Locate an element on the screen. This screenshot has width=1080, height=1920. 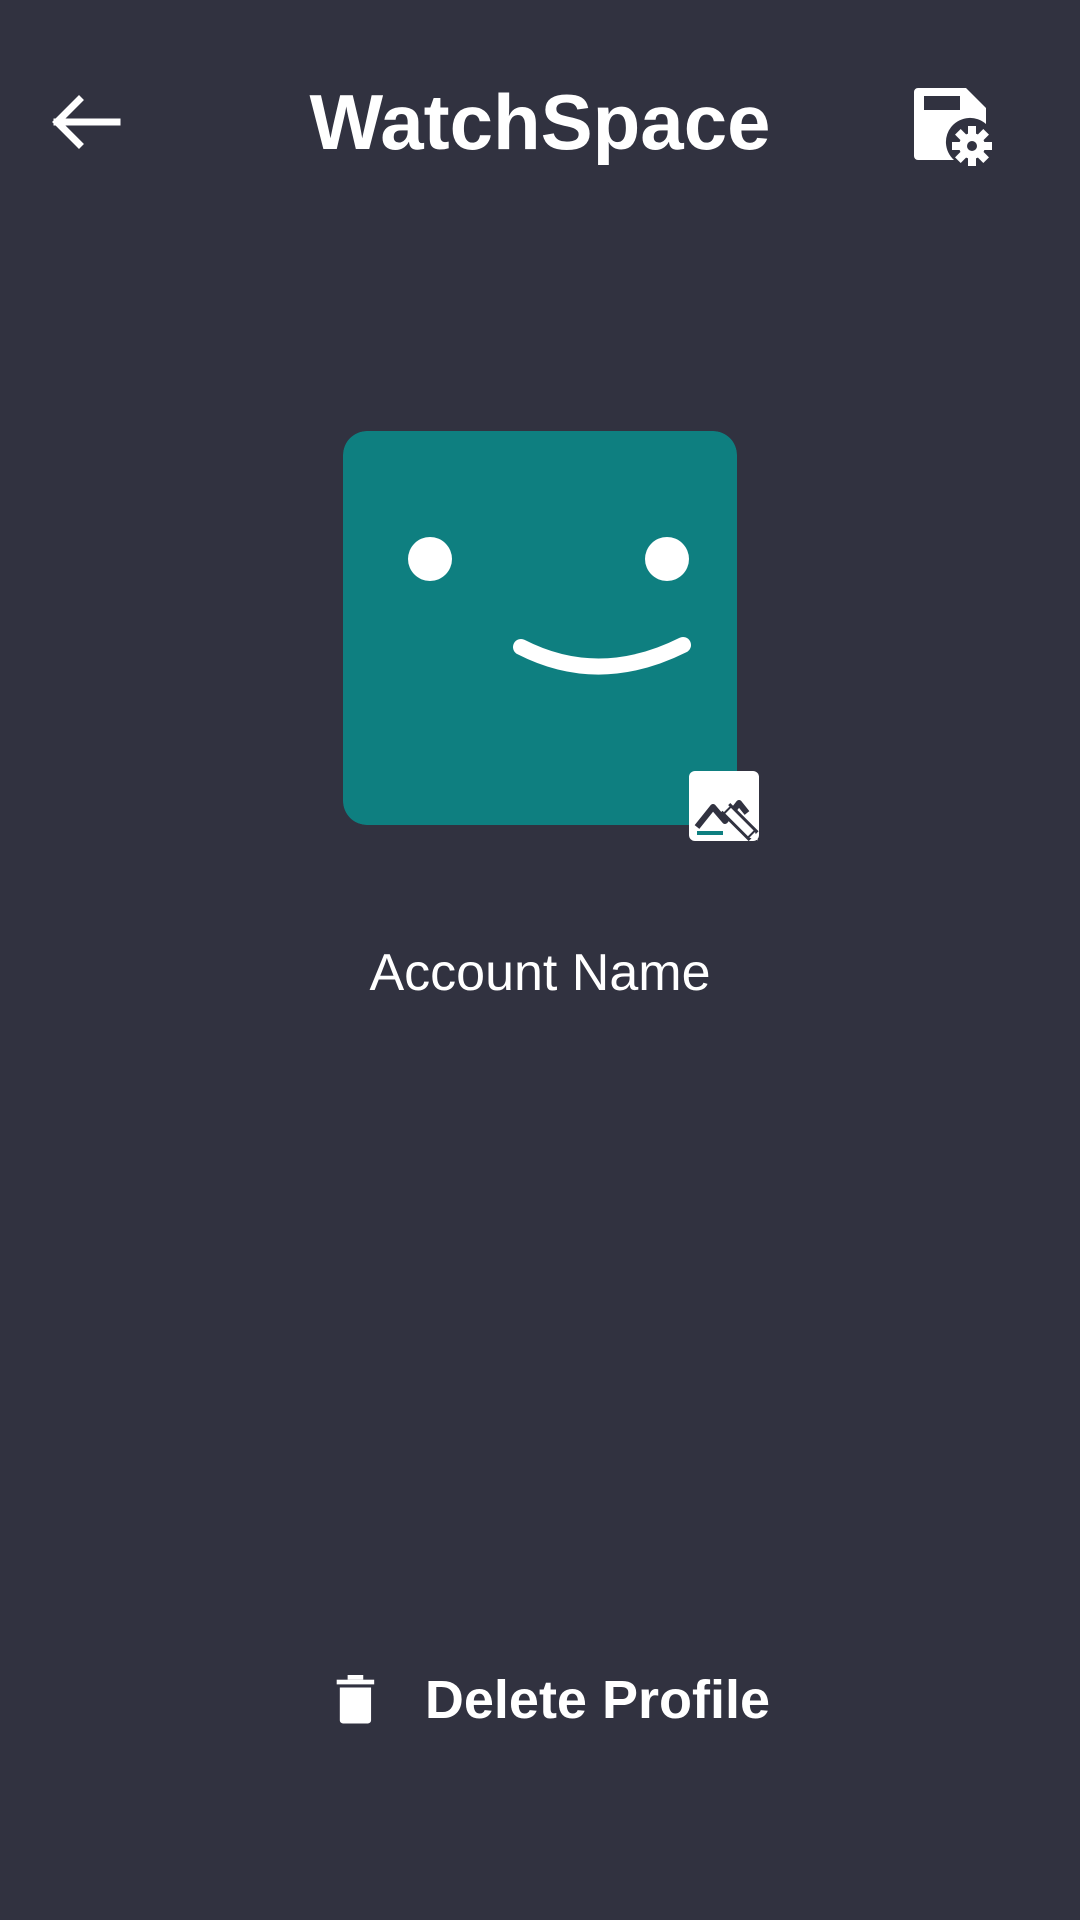
delete-profile-label: Delete Profile is located at coordinates (597, 1700).